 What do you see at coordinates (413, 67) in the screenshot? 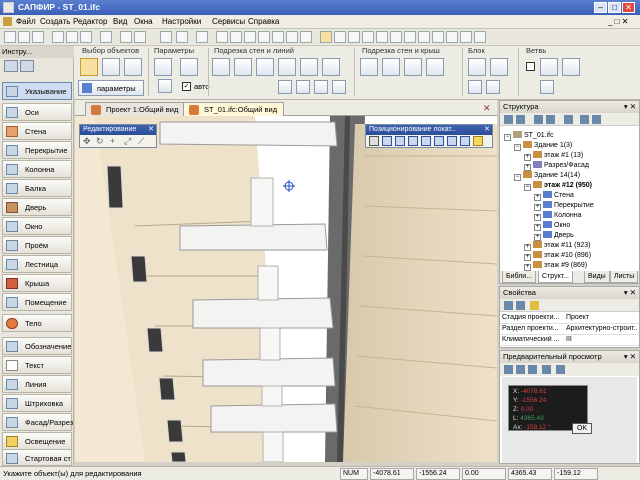
I see `roof-trim-3-icon` at bounding box center [413, 67].